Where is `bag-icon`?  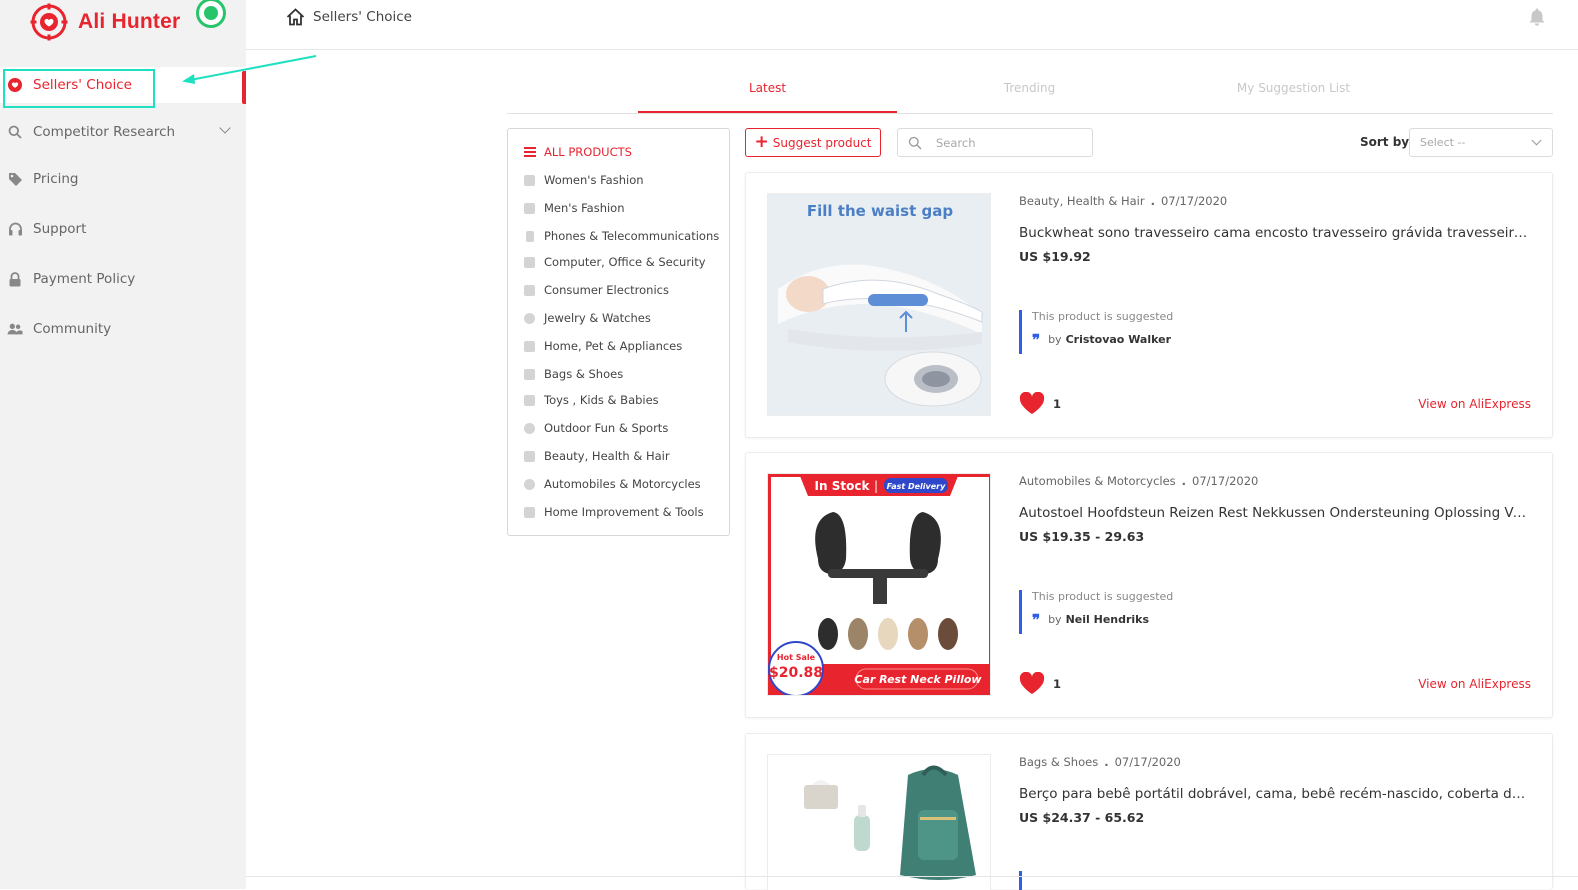 bag-icon is located at coordinates (529, 374).